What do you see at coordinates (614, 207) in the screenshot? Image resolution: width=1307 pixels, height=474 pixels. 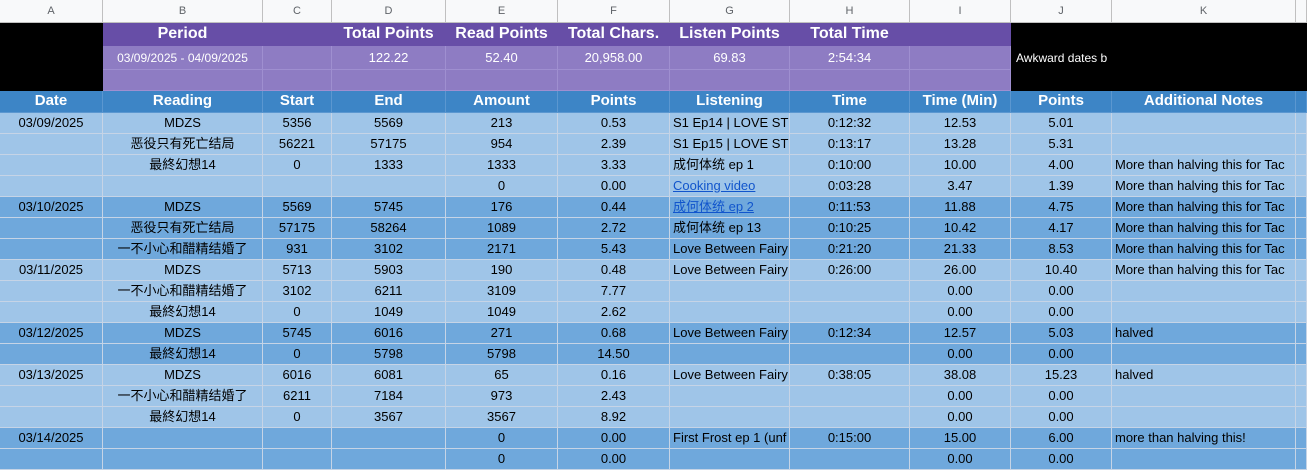 I see `cell-points: 0.44` at bounding box center [614, 207].